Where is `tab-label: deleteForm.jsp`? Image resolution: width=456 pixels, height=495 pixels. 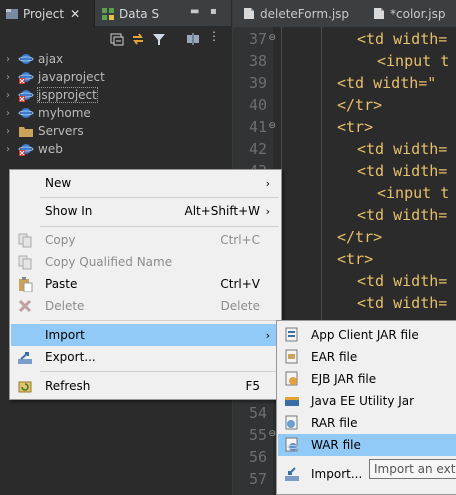
tab-label: deleteForm.jsp is located at coordinates (305, 13).